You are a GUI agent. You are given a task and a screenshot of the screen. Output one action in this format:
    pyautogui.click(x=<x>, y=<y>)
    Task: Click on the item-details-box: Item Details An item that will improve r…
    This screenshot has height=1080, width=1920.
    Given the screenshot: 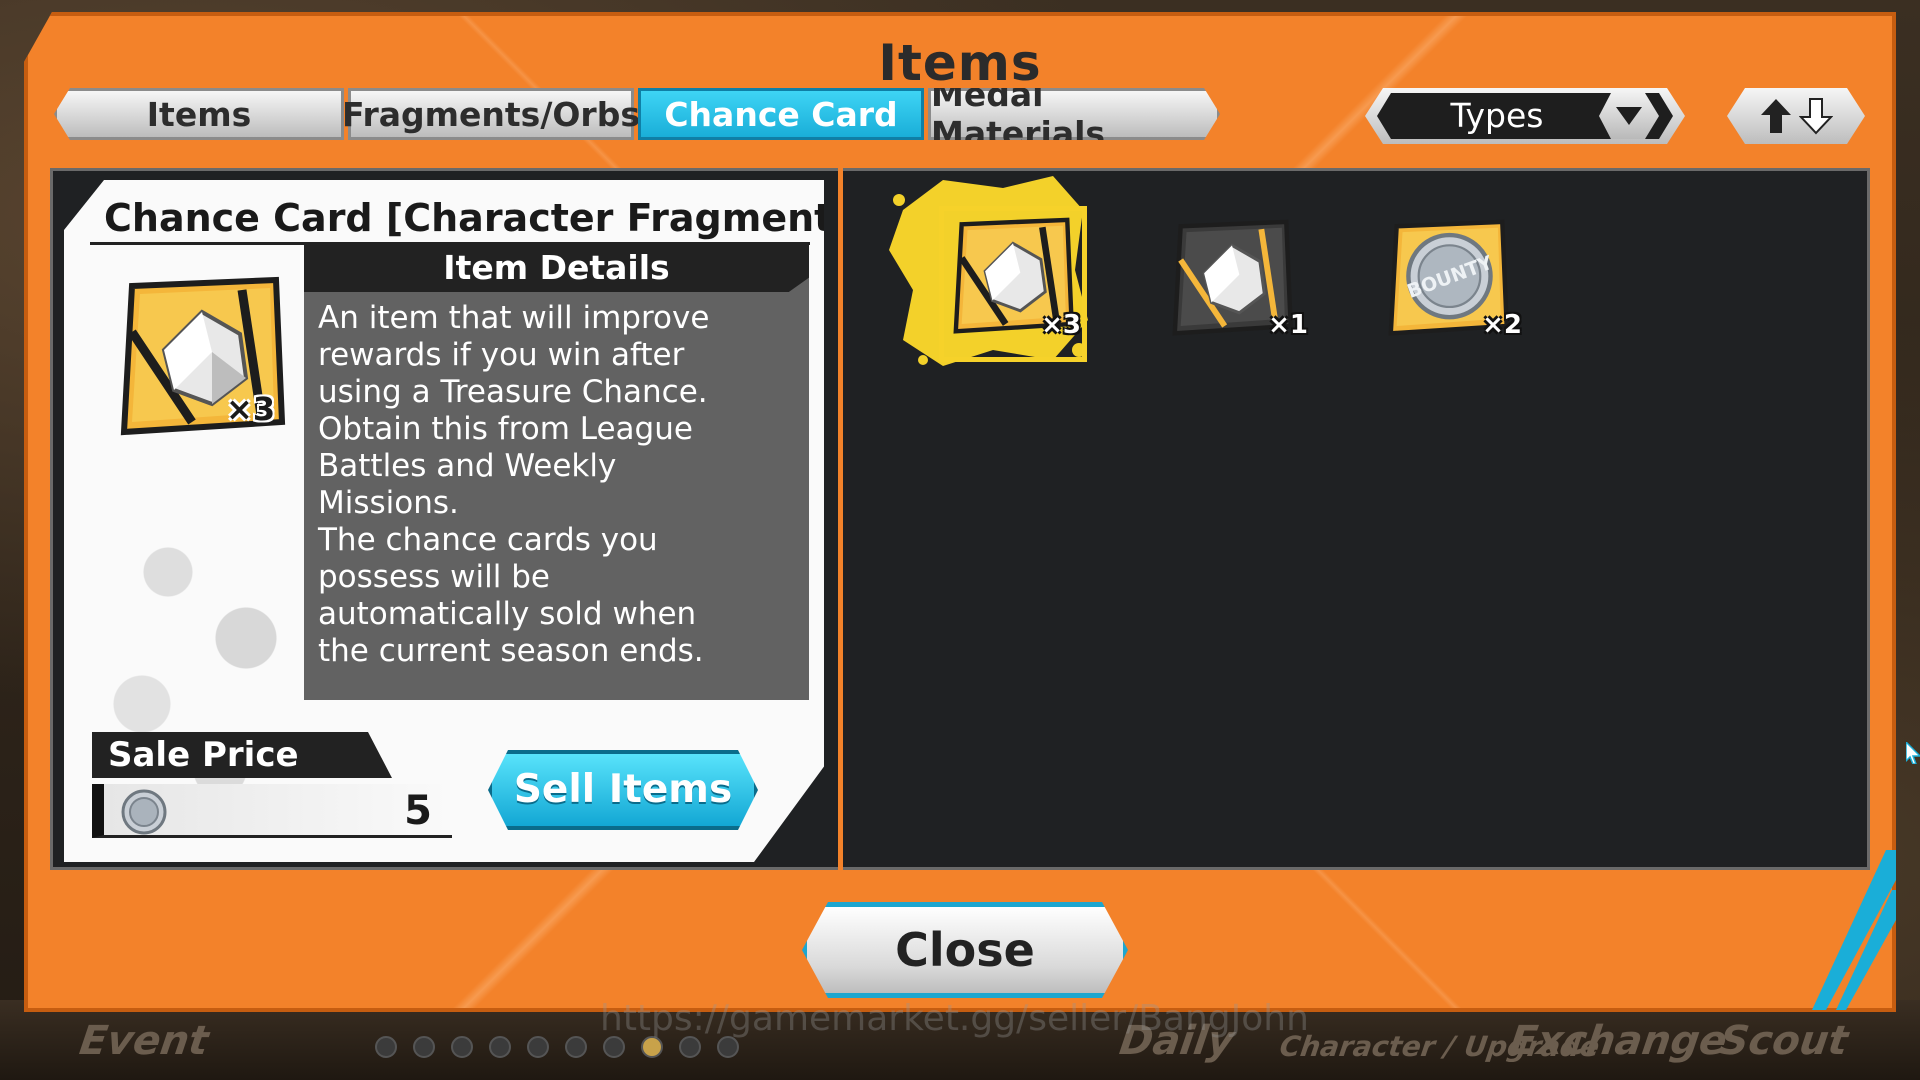 What is the action you would take?
    pyautogui.click(x=556, y=472)
    